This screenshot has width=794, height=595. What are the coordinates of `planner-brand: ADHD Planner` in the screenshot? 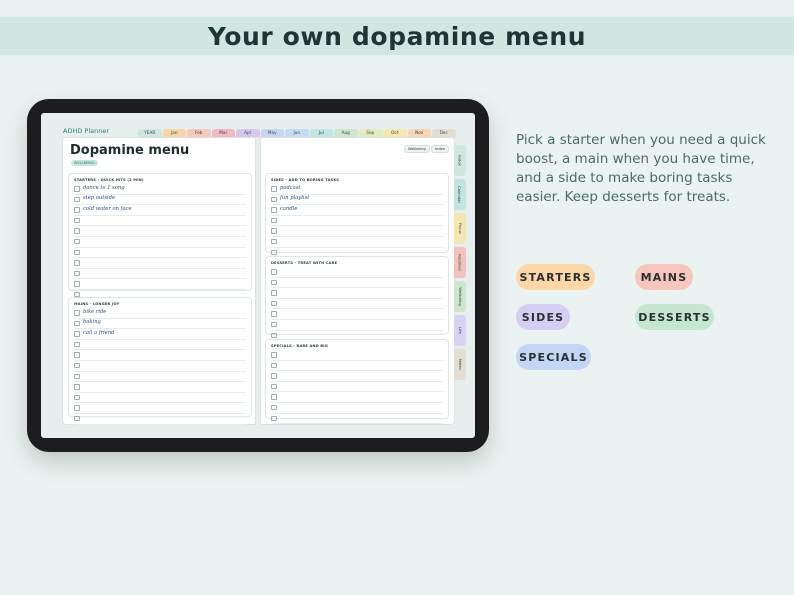 It's located at (86, 131).